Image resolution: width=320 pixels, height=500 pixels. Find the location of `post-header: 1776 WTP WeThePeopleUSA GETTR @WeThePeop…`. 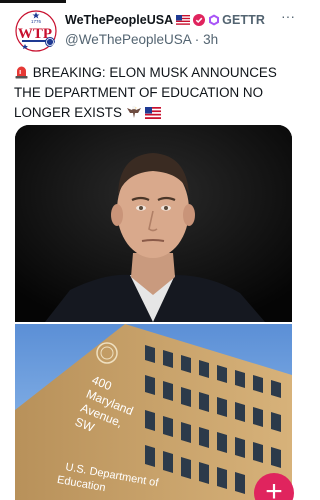

post-header: 1776 WTP WeThePeopleUSA GETTR @WeThePeop… is located at coordinates (157, 31).